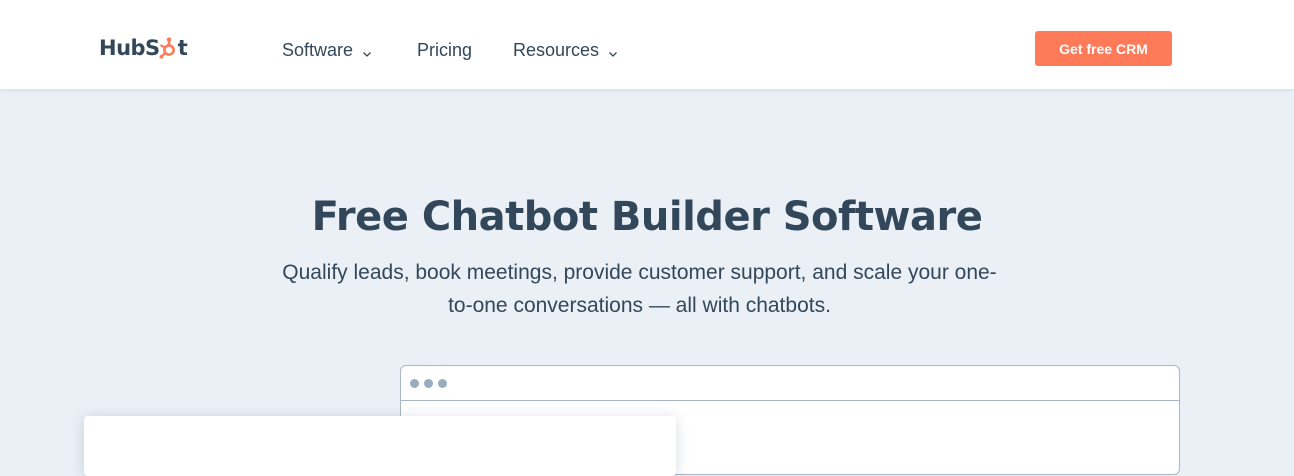 The height and width of the screenshot is (476, 1294). What do you see at coordinates (169, 48) in the screenshot?
I see `sprocket-icon` at bounding box center [169, 48].